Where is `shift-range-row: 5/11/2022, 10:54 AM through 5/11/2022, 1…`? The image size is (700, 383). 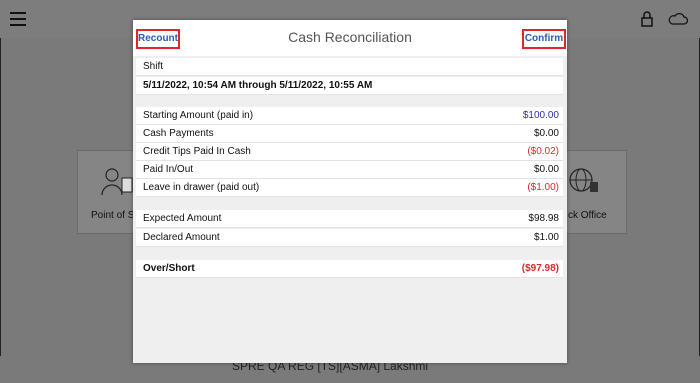
shift-range-row: 5/11/2022, 10:54 AM through 5/11/2022, 1… is located at coordinates (349, 86).